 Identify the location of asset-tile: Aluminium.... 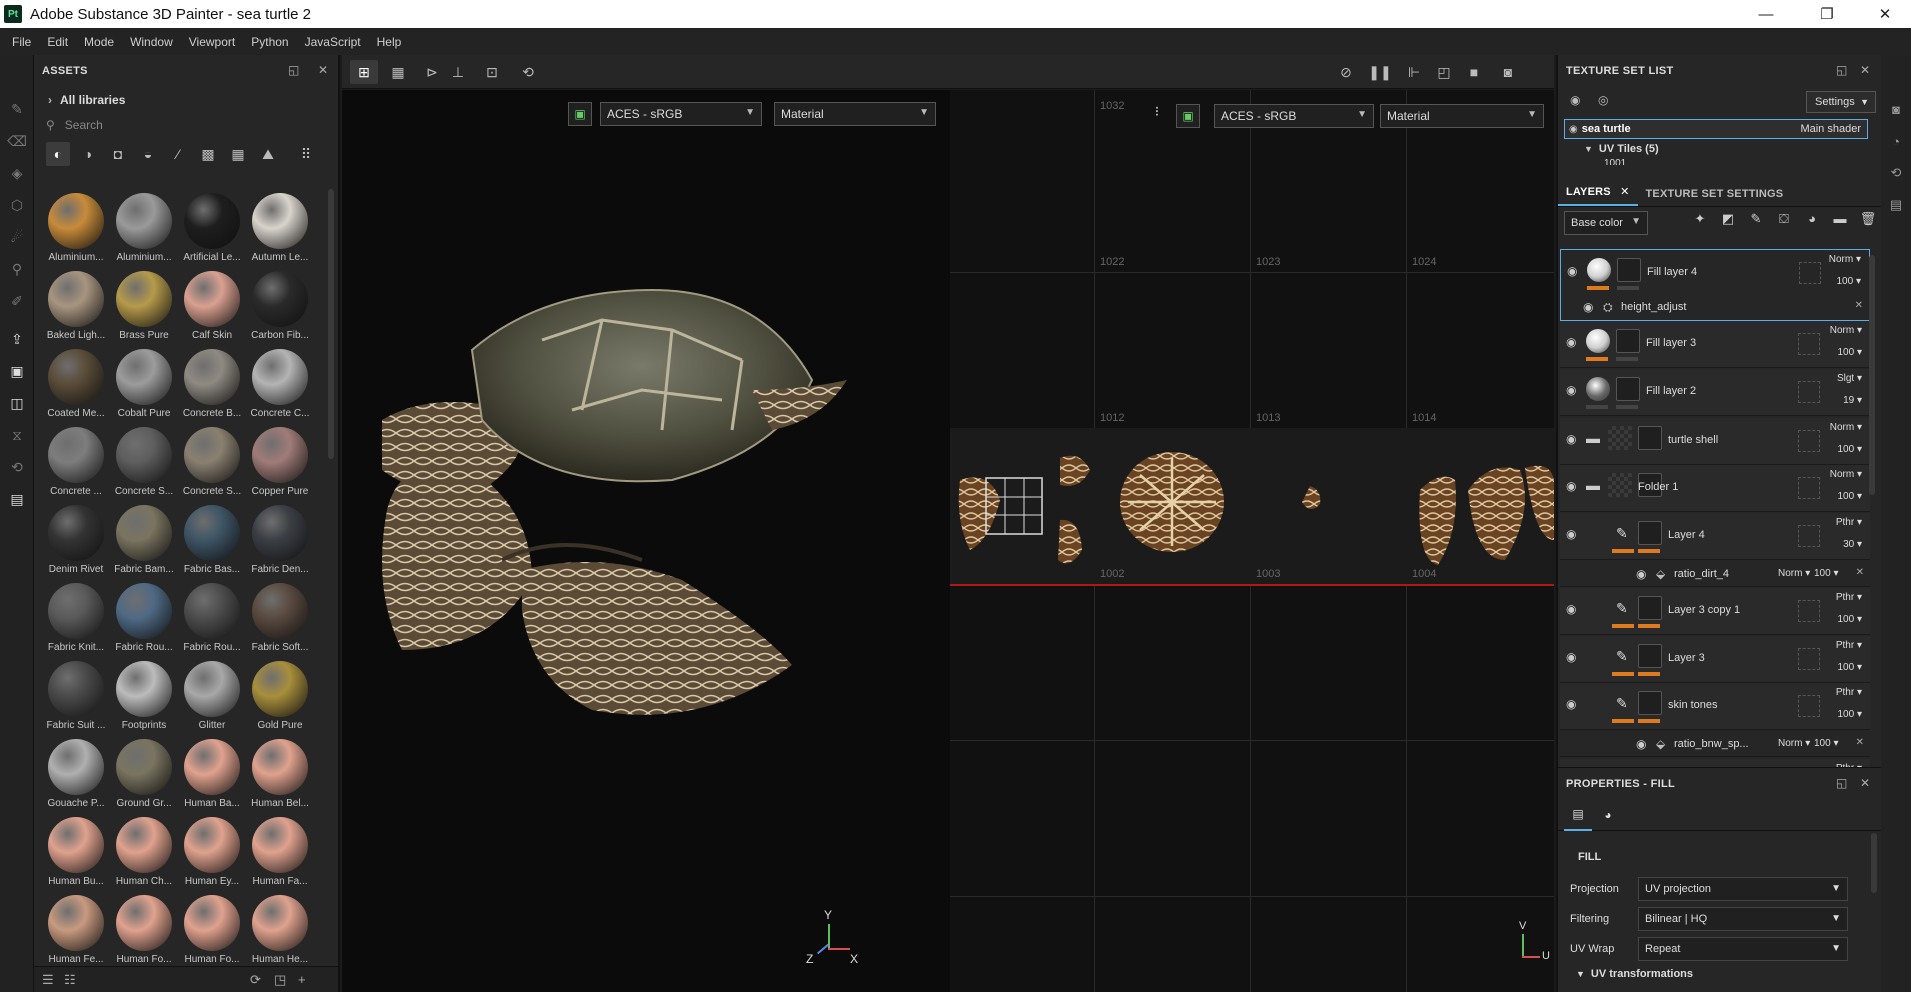
(76, 228).